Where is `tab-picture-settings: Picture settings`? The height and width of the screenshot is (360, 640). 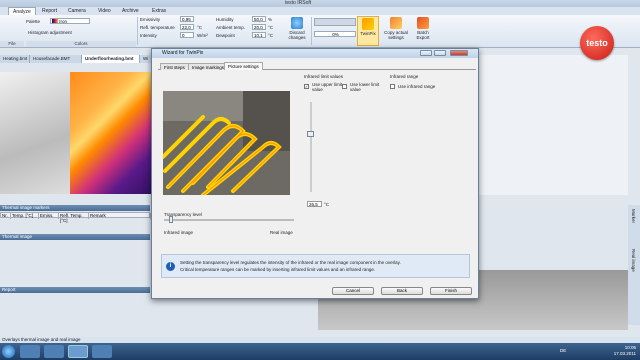 tab-picture-settings: Picture settings is located at coordinates (243, 66).